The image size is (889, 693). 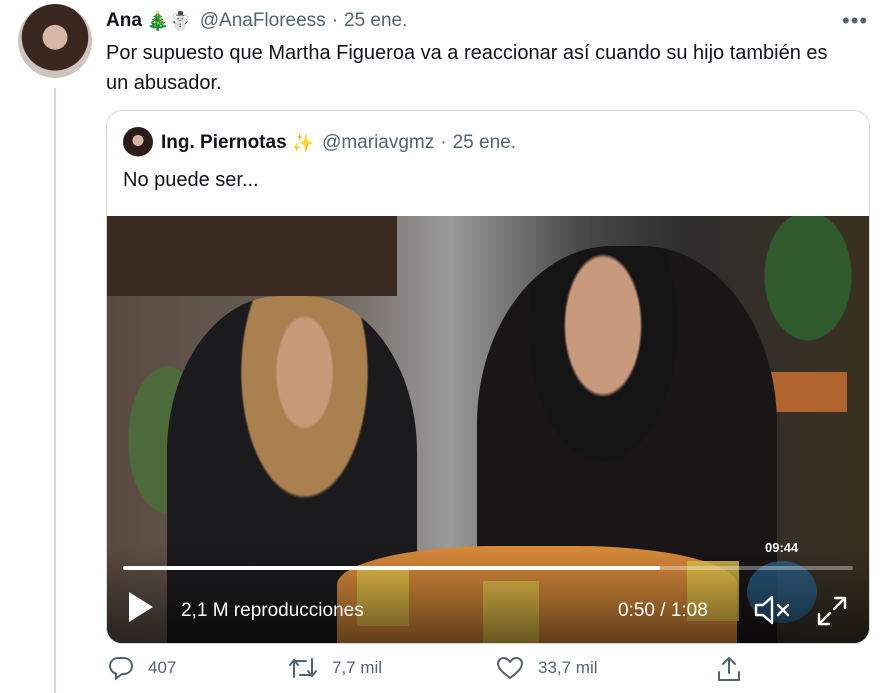 I want to click on retweet-icon, so click(x=303, y=668).